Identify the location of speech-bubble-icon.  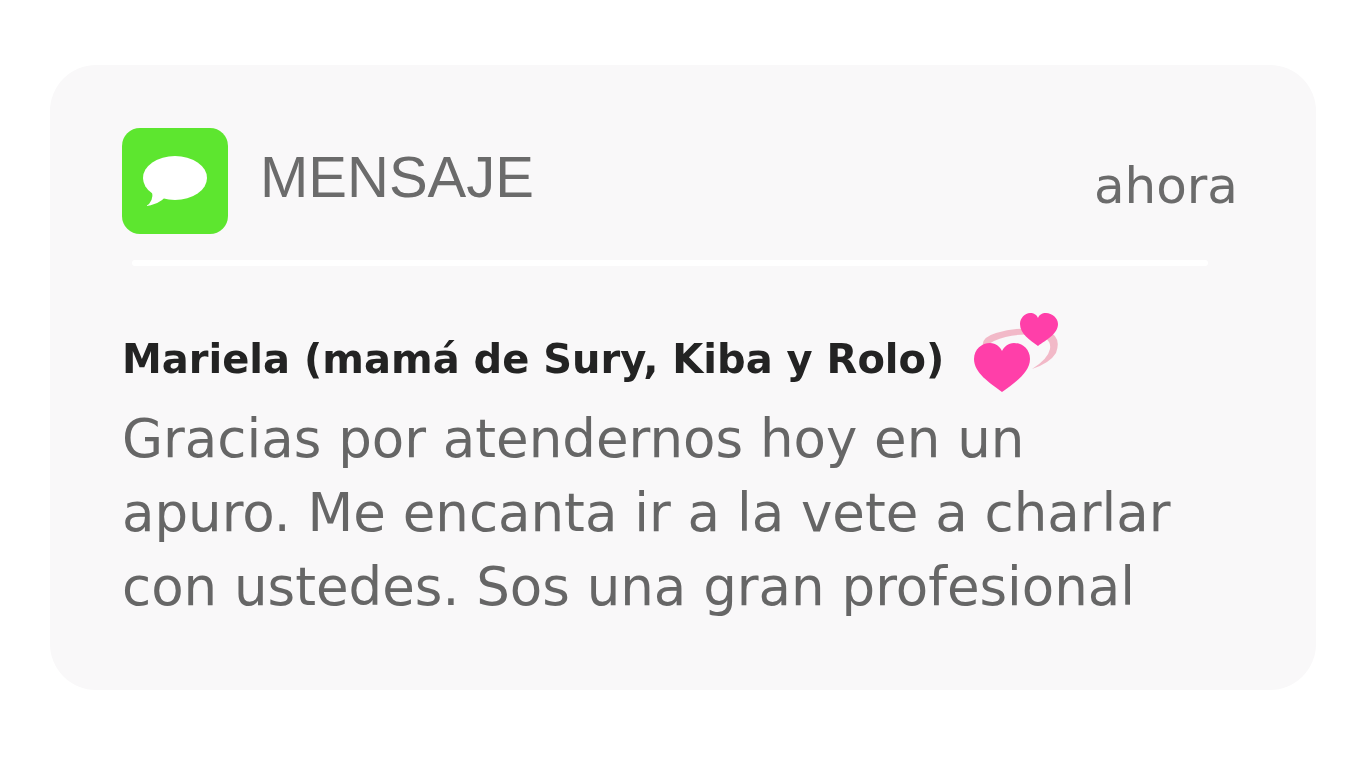
(175, 181).